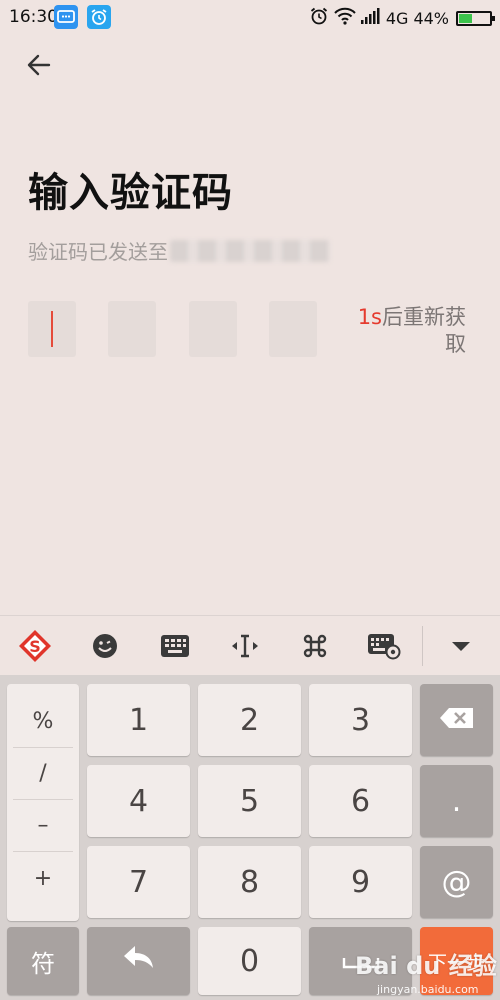 The image size is (500, 1000). Describe the element at coordinates (475, 18) in the screenshot. I see `battery-icon` at that location.